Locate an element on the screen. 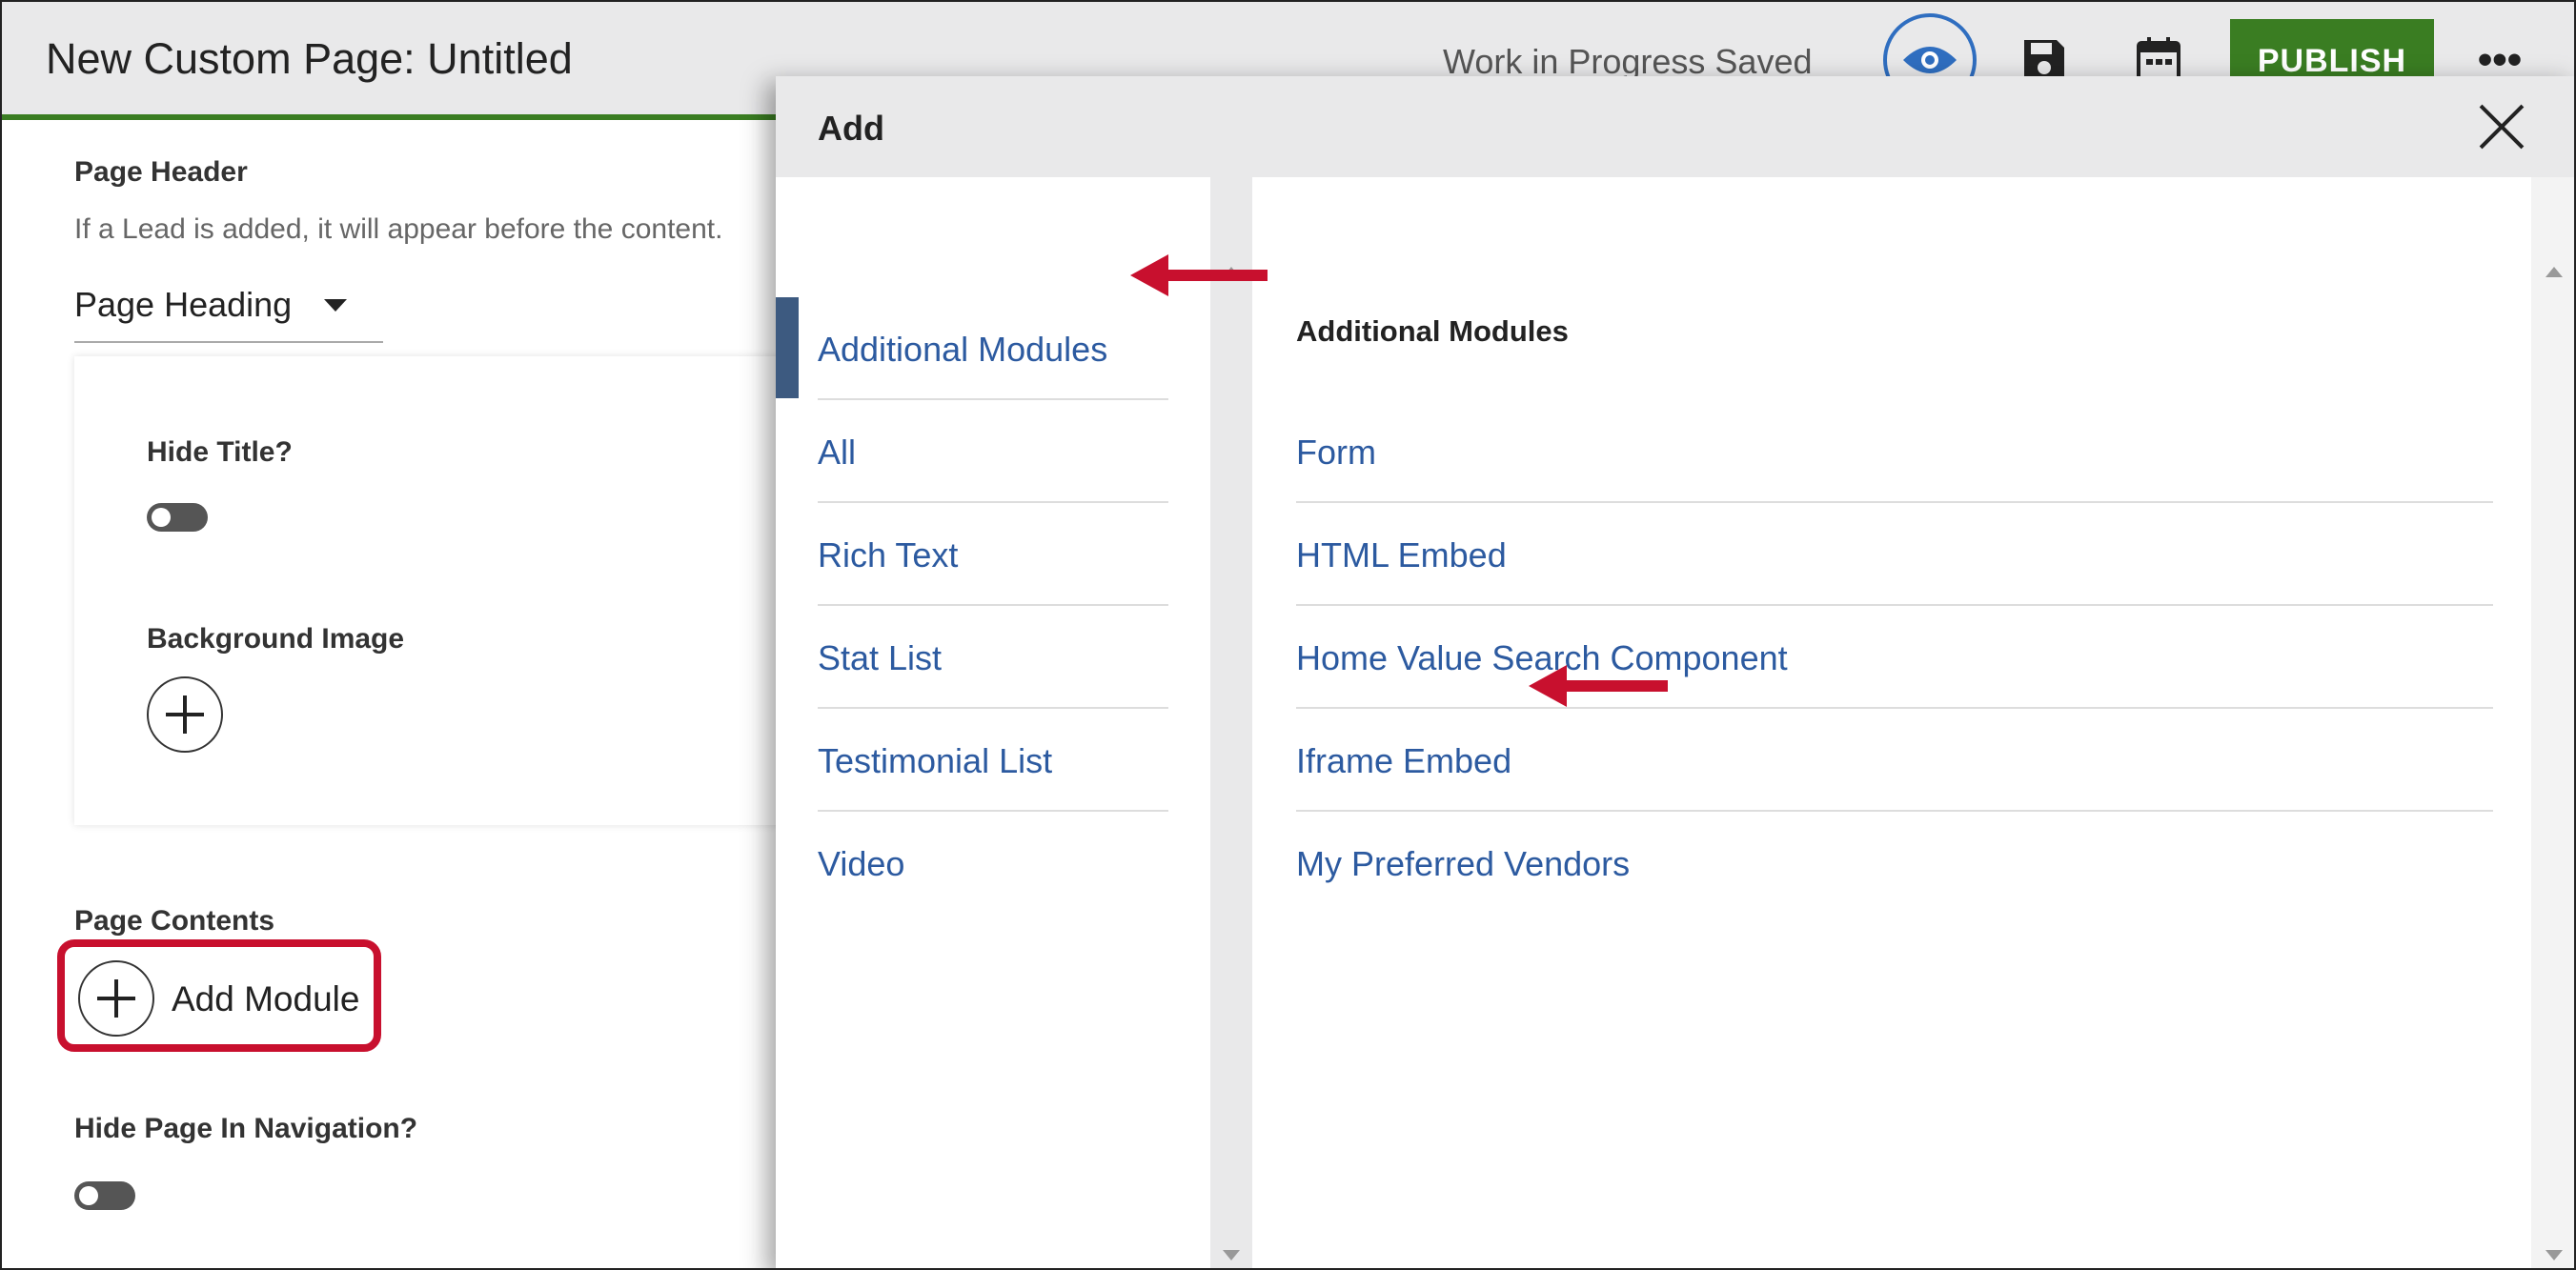 The image size is (2576, 1270). close-icon is located at coordinates (2502, 127).